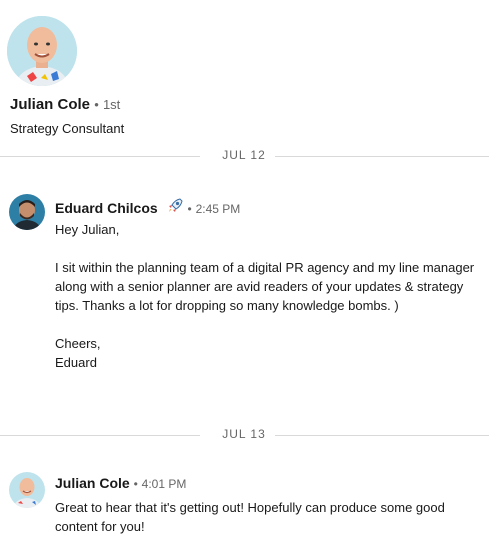  Describe the element at coordinates (175, 207) in the screenshot. I see `rocket-icon` at that location.